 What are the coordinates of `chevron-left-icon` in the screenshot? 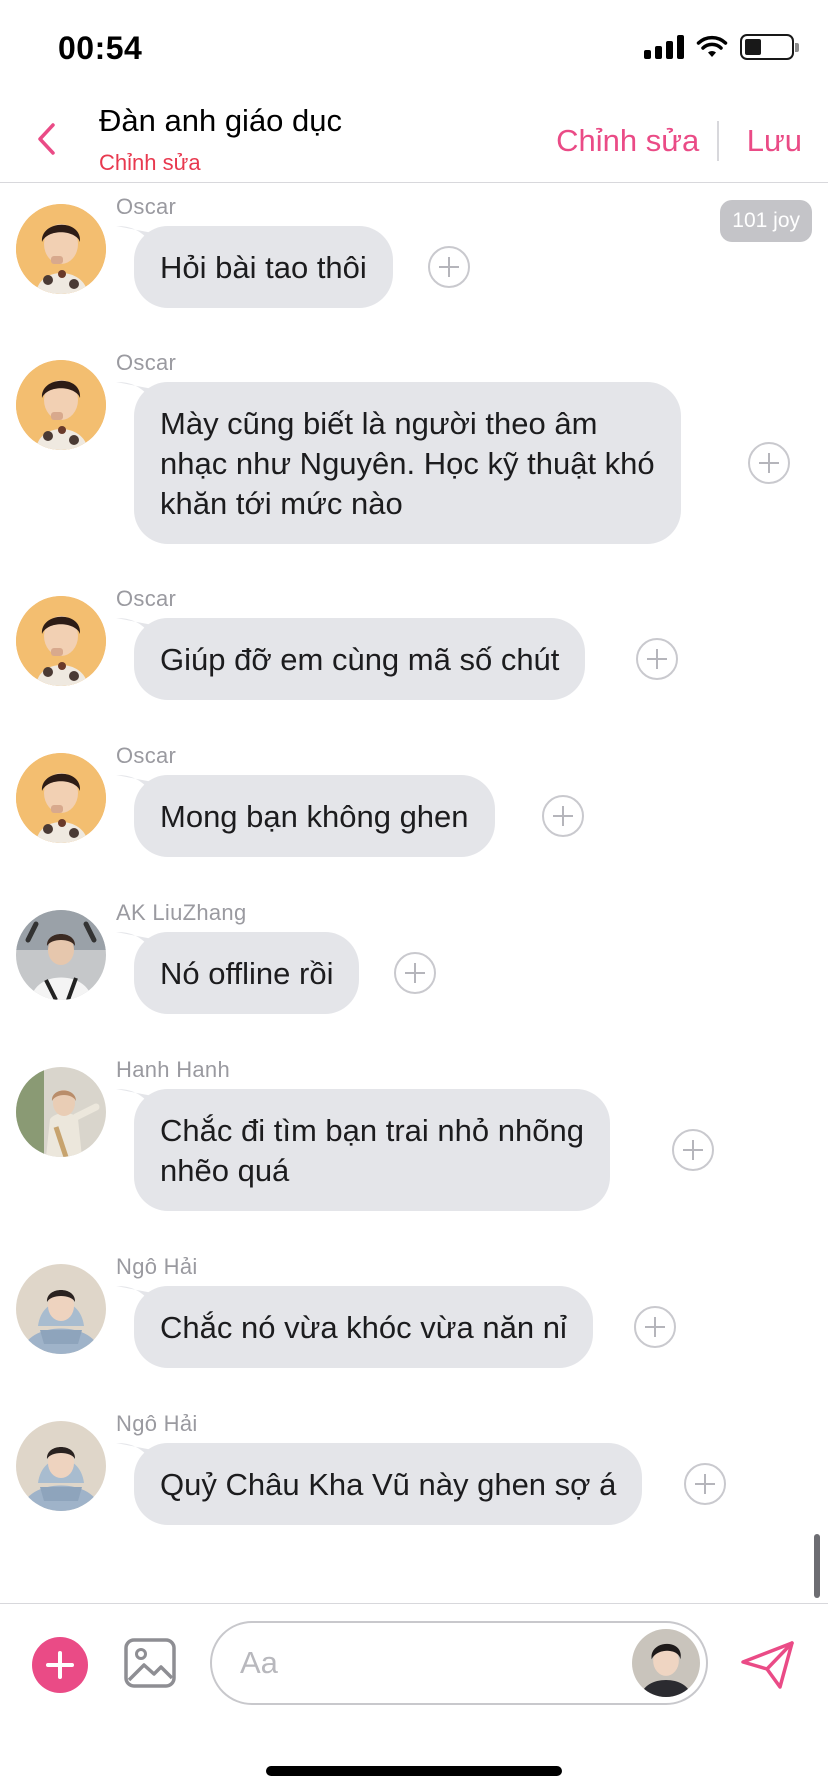 It's located at (46, 139).